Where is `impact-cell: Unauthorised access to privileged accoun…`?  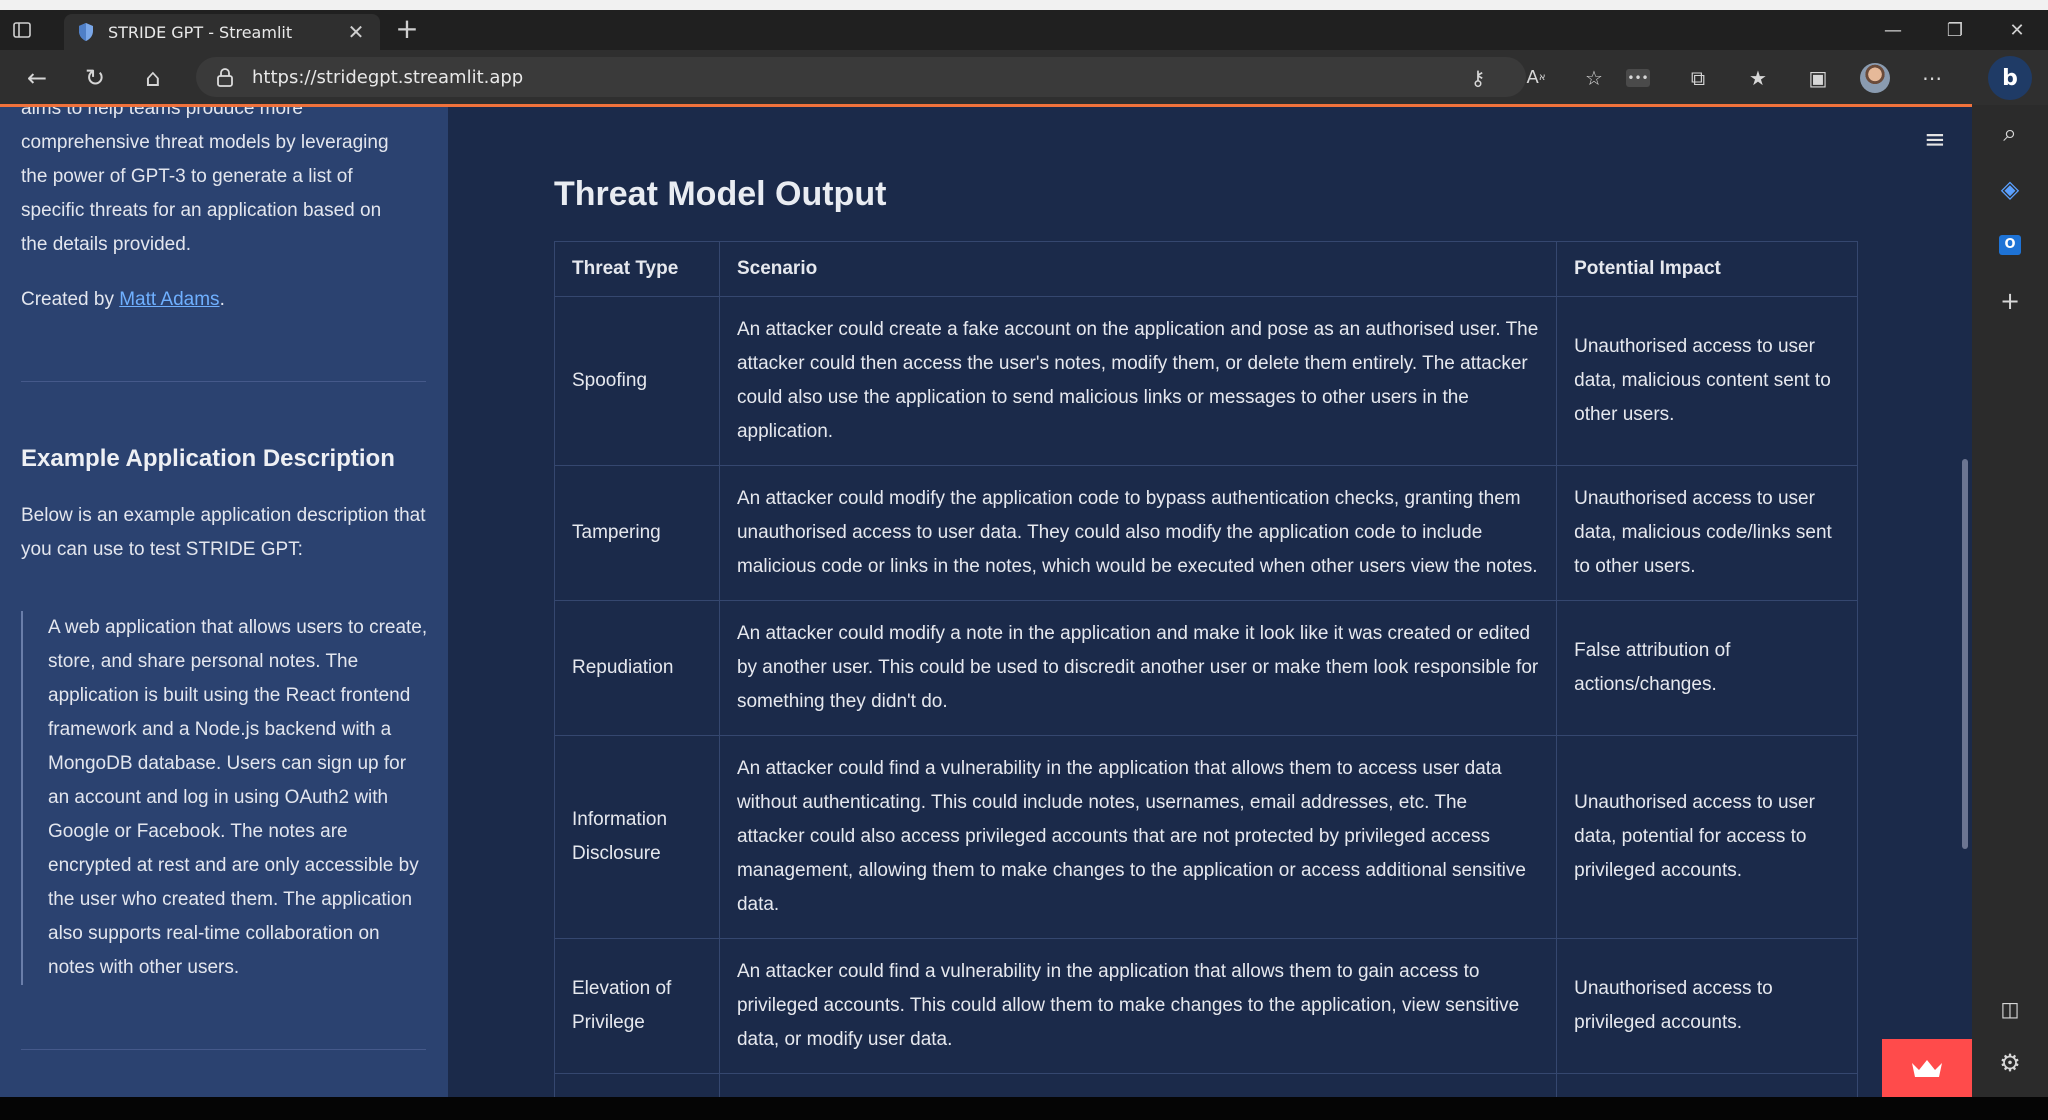 impact-cell: Unauthorised access to privileged accoun… is located at coordinates (1707, 1006).